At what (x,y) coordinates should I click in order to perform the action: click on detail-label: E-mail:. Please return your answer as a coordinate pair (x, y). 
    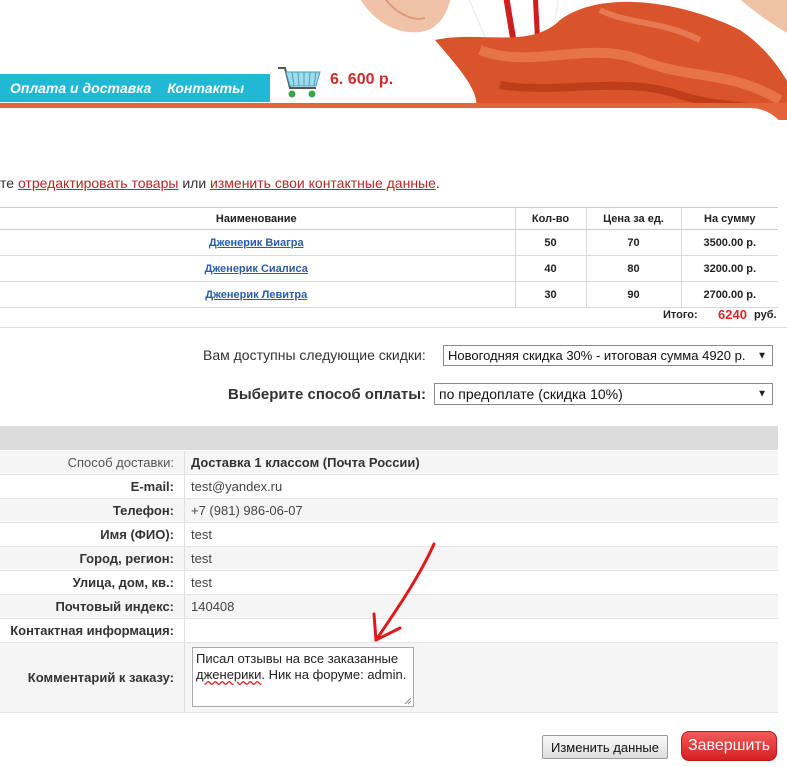
    Looking at the image, I should click on (92, 486).